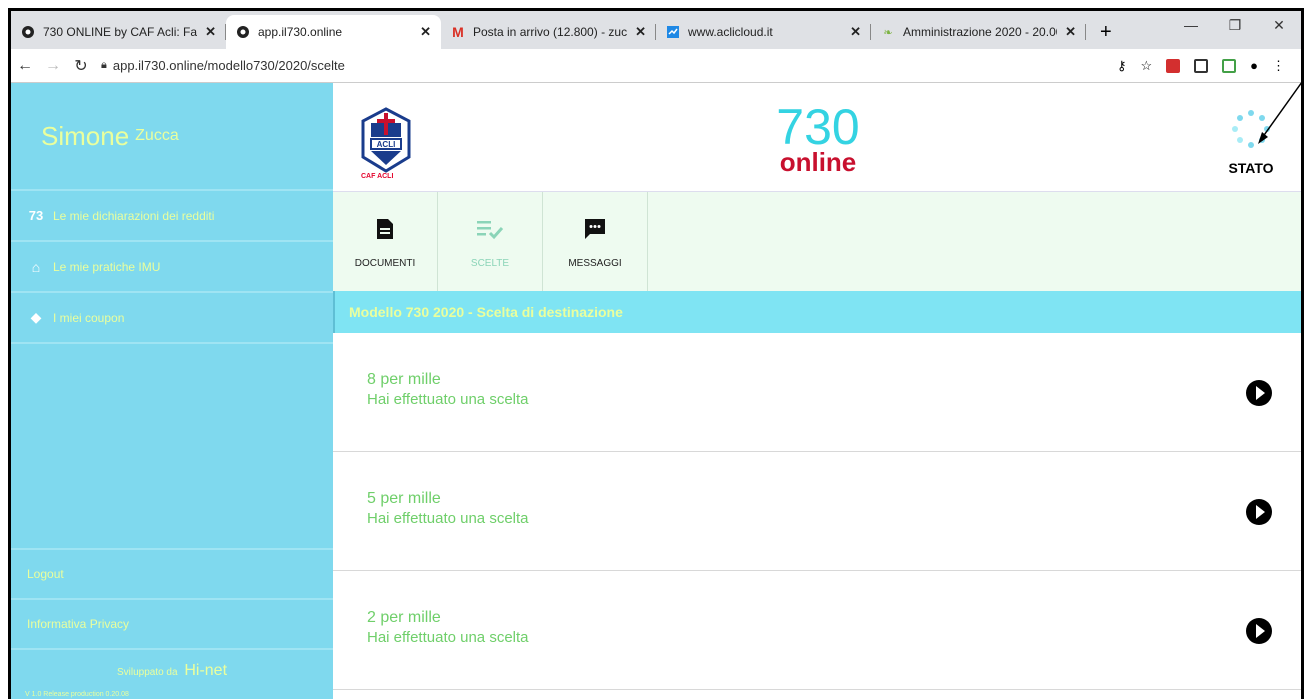 Image resolution: width=1310 pixels, height=699 pixels. I want to click on reload-icon: ↻, so click(81, 66).